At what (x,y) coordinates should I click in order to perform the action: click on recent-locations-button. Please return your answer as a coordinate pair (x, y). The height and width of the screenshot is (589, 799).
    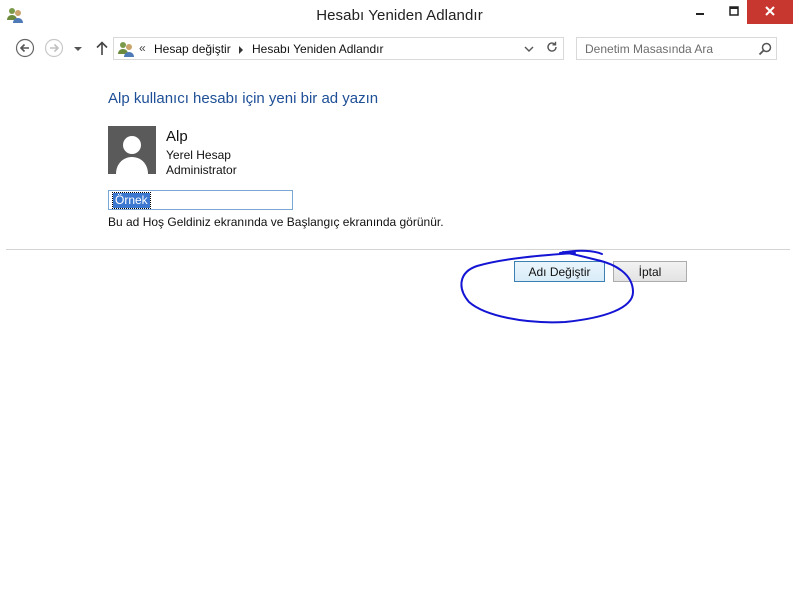
    Looking at the image, I should click on (78, 49).